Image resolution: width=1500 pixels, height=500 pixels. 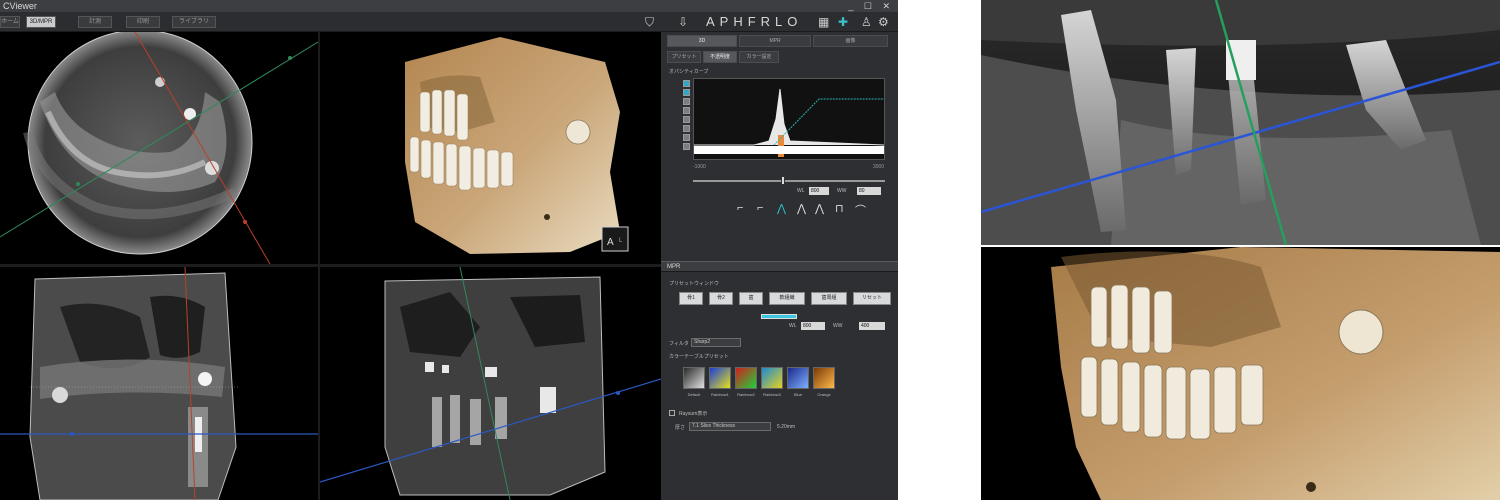 I want to click on sagittal-viewport, so click(x=490, y=383).